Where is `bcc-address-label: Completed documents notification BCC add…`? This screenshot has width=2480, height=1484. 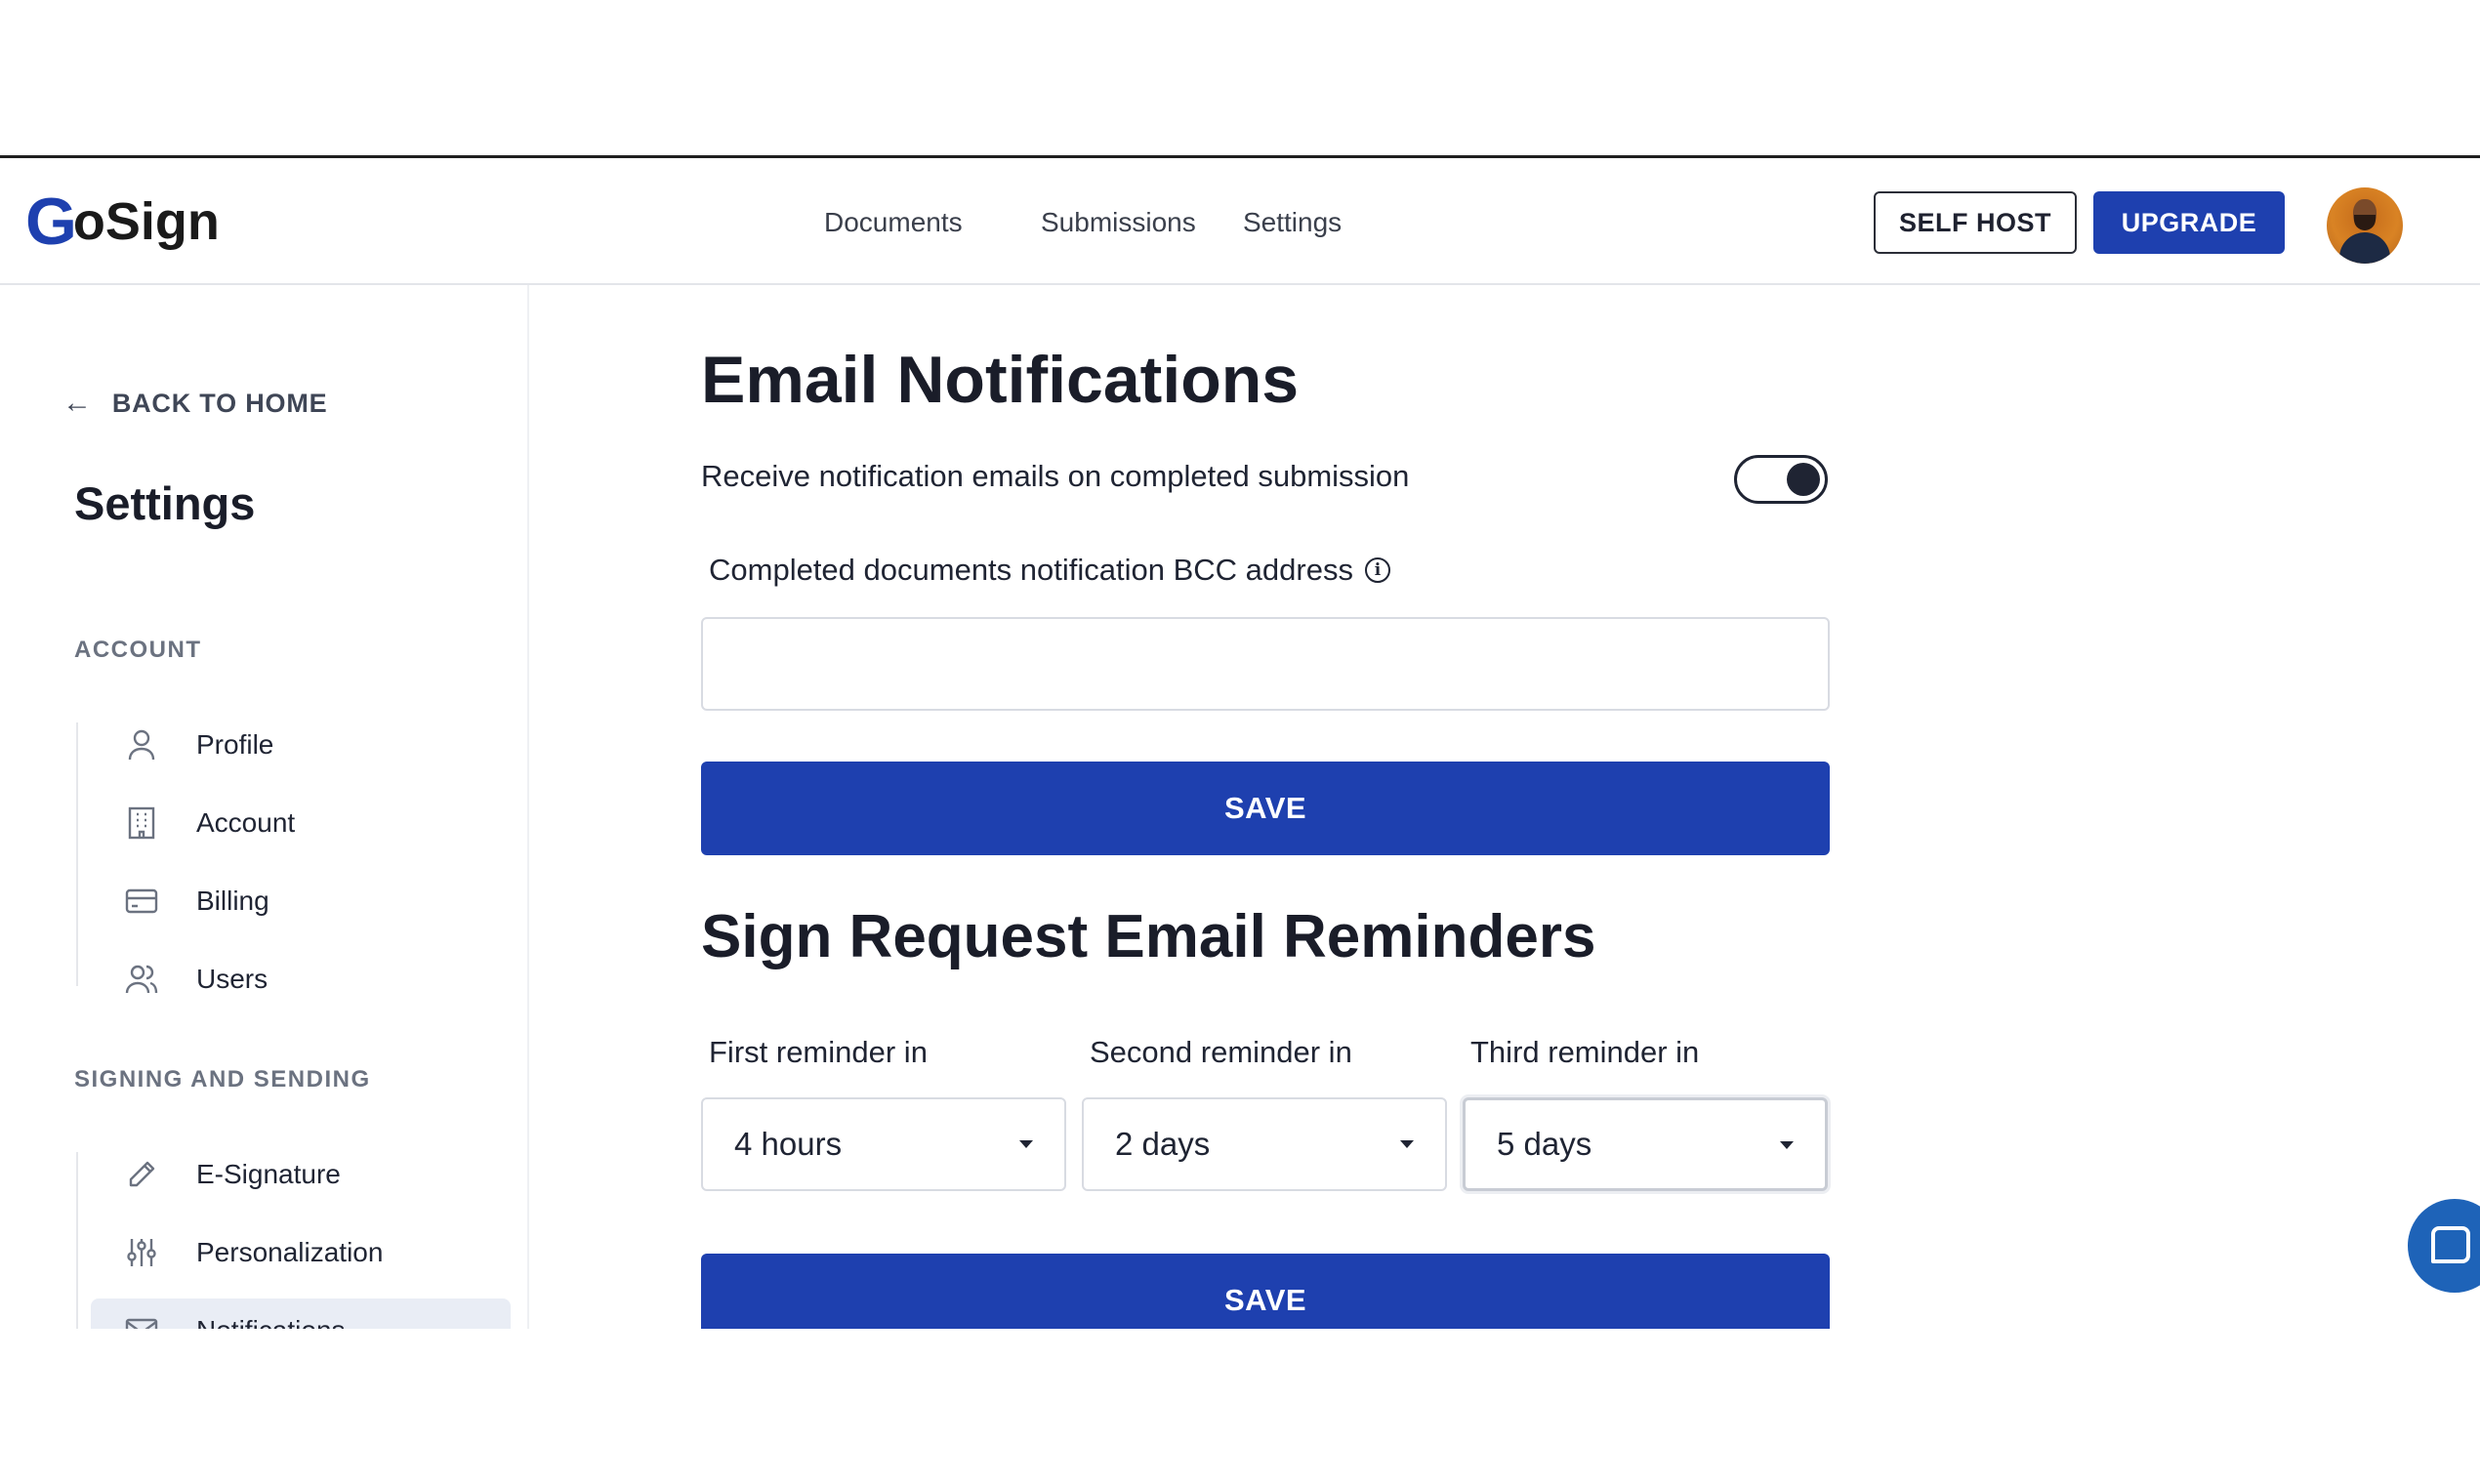 bcc-address-label: Completed documents notification BCC add… is located at coordinates (1049, 570).